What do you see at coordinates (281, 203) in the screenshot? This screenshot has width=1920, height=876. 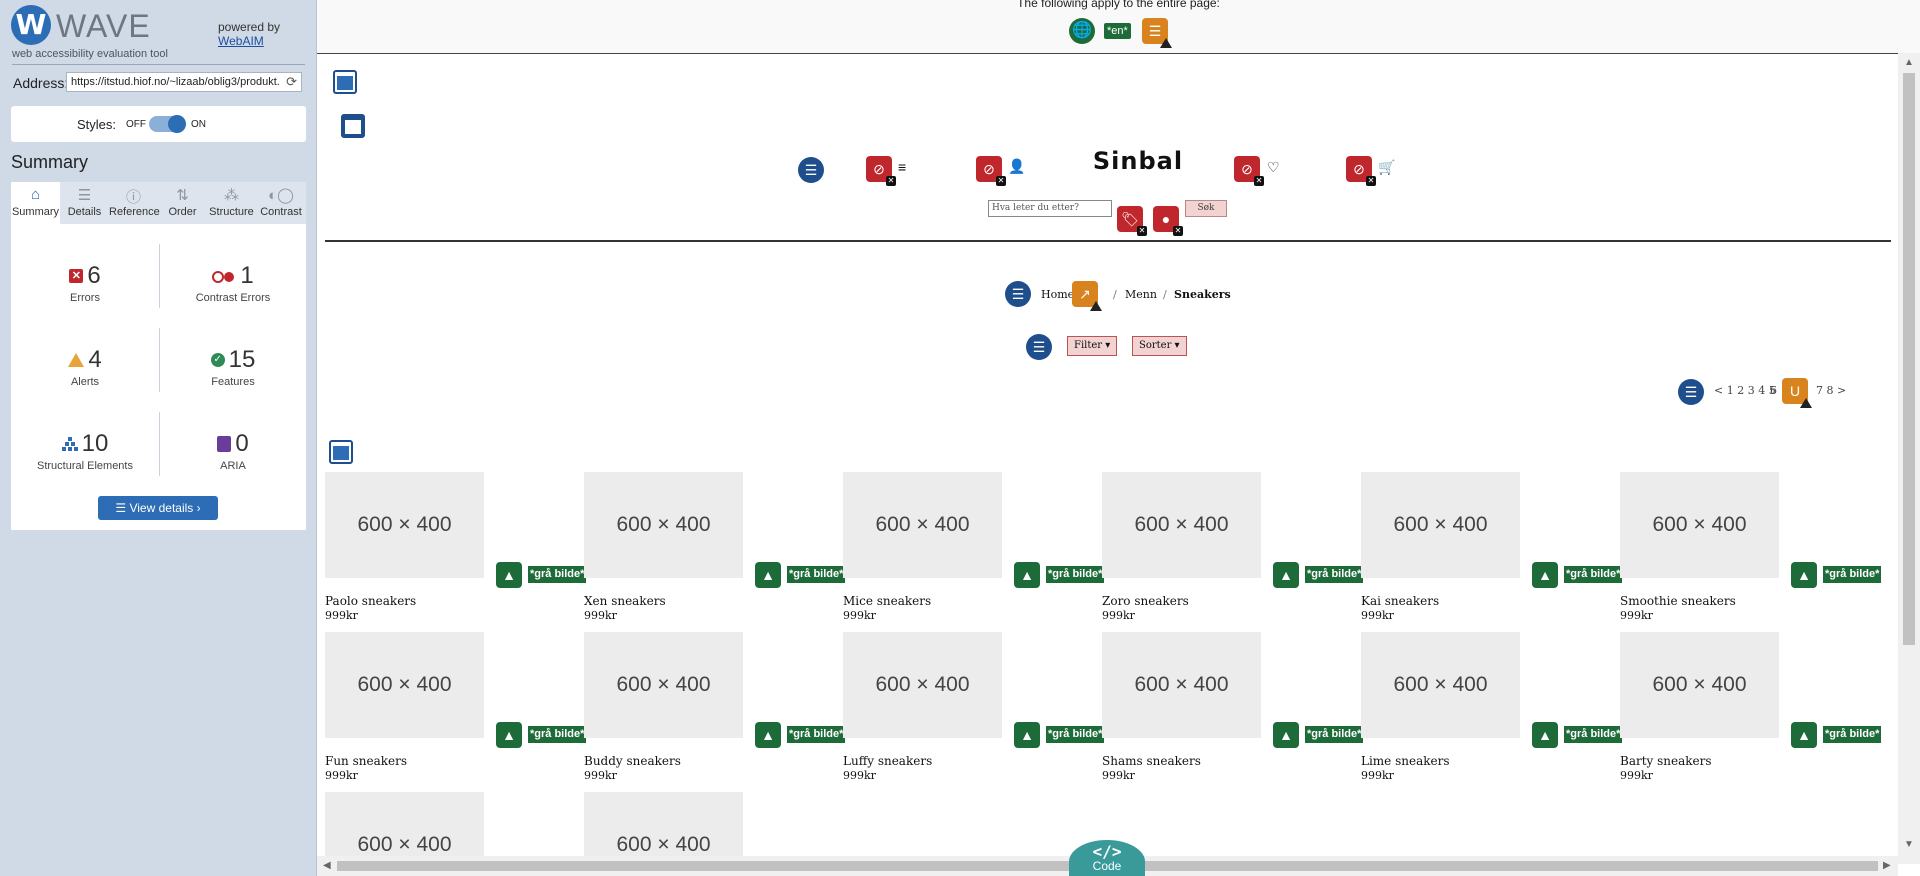 I see `tab-contrast: ◐◯ Contrast` at bounding box center [281, 203].